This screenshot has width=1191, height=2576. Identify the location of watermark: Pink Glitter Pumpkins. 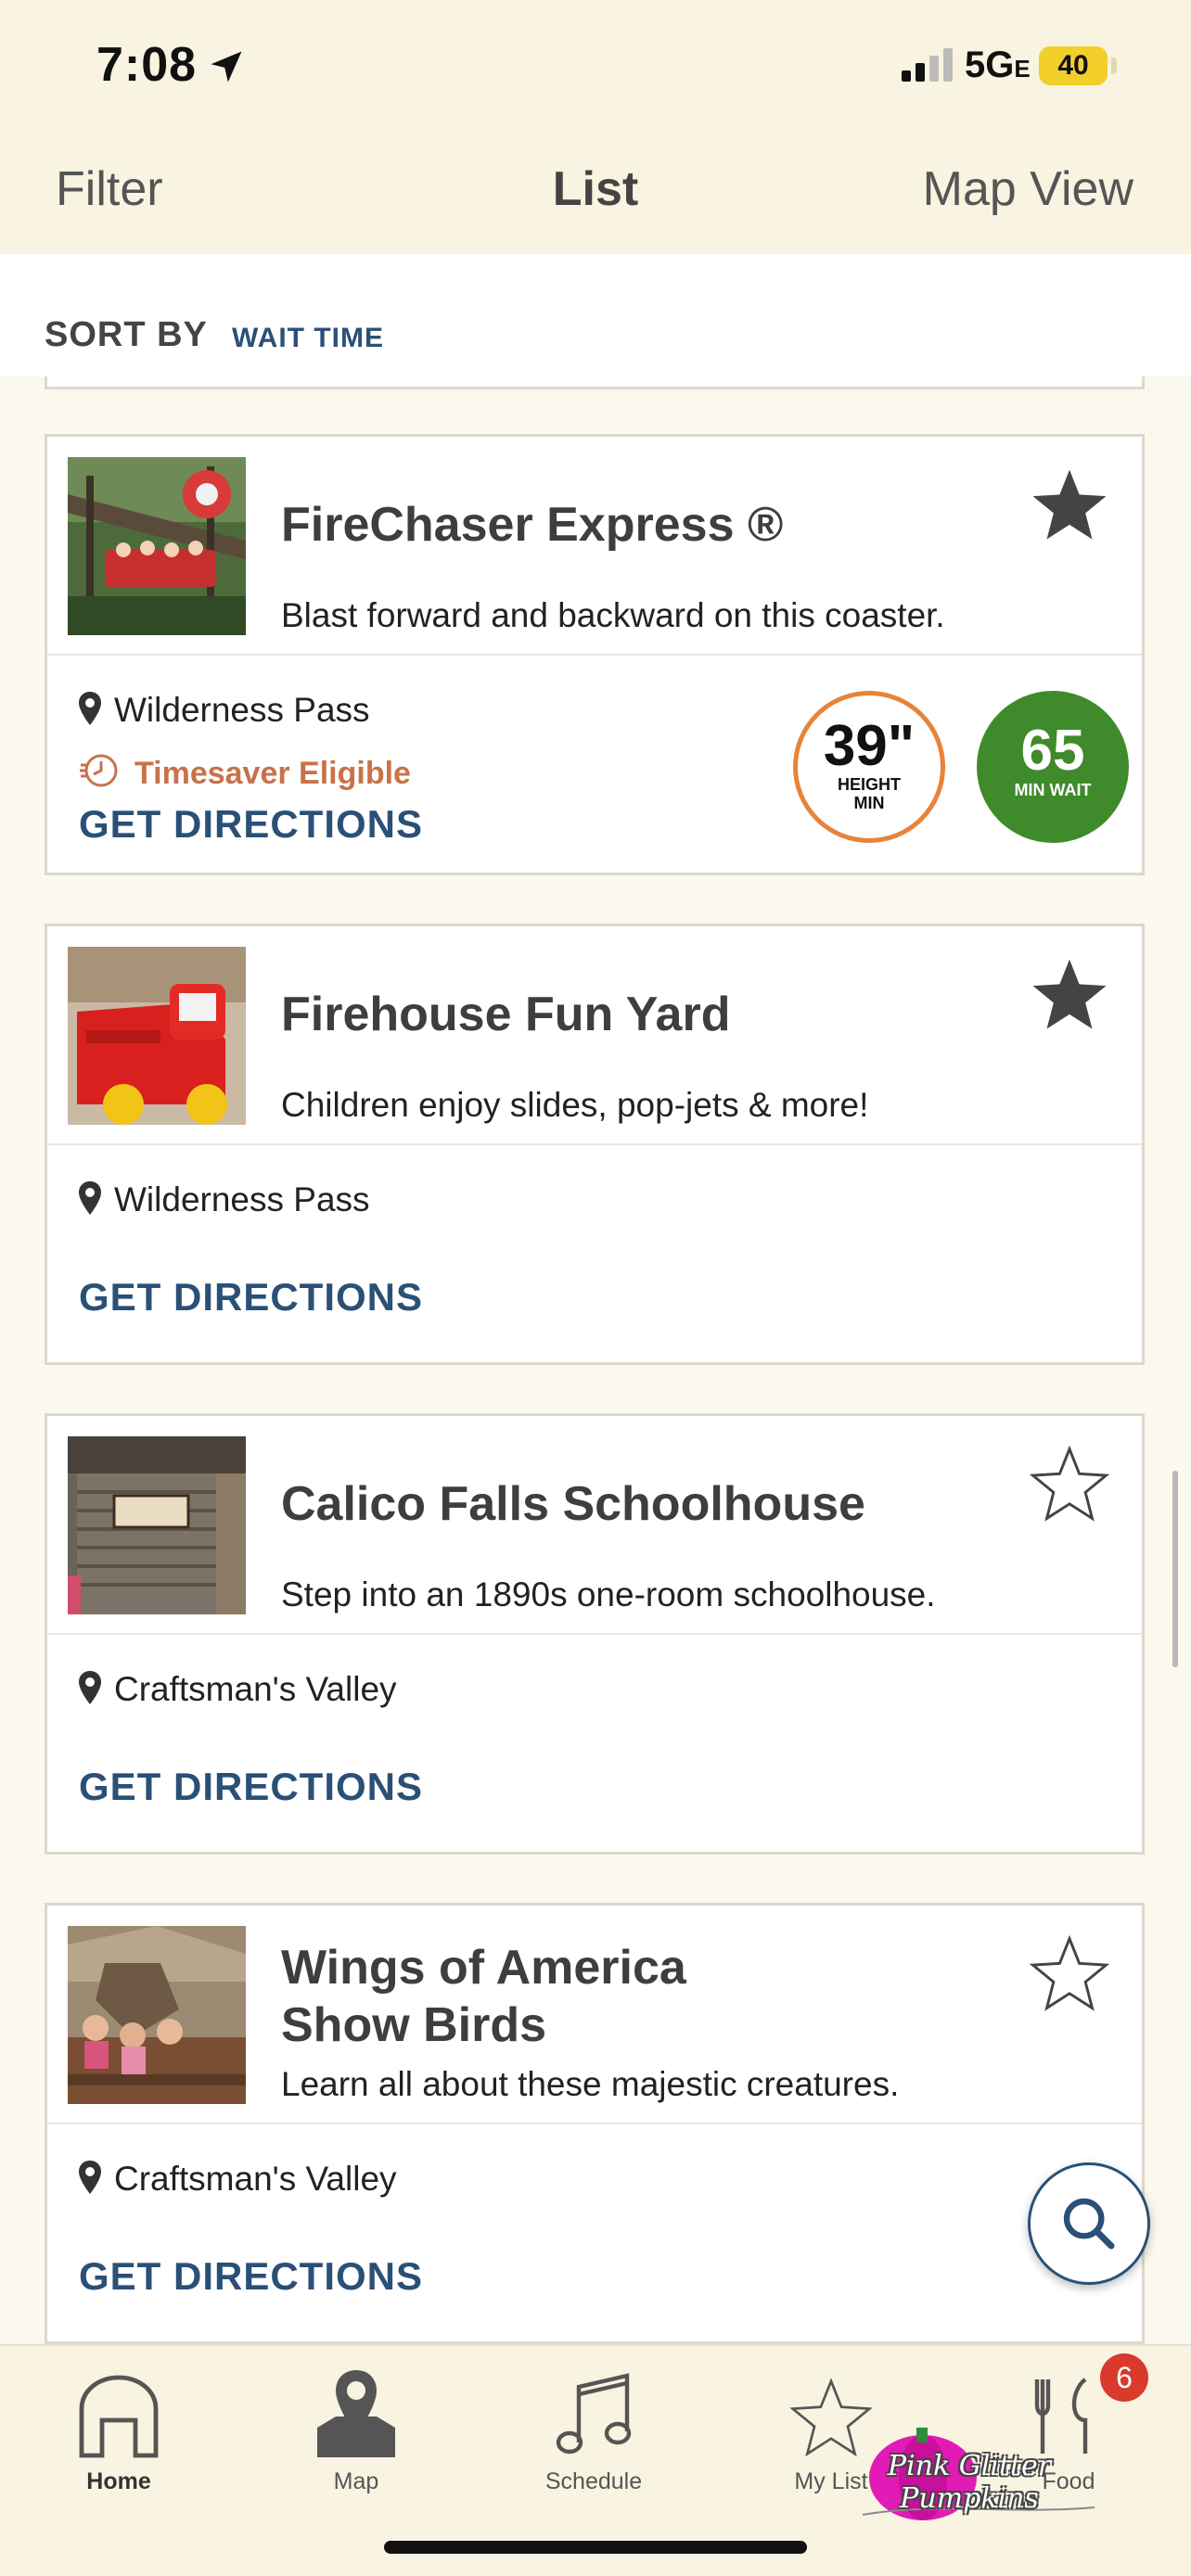
(970, 2473).